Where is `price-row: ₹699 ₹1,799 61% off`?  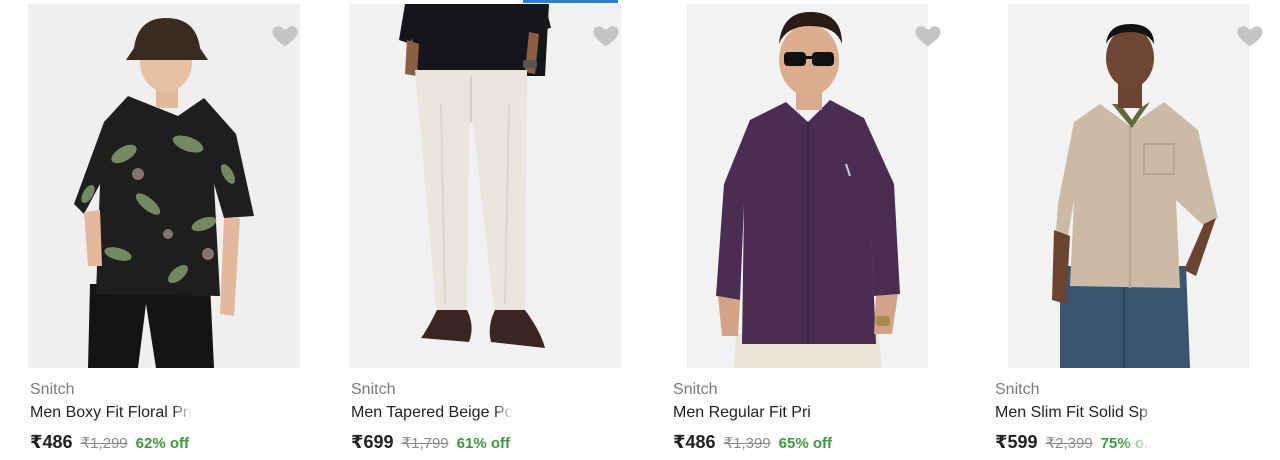 price-row: ₹699 ₹1,799 61% off is located at coordinates (430, 442).